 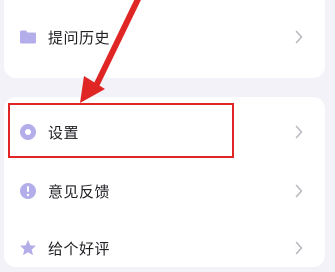 What do you see at coordinates (79, 191) in the screenshot?
I see `menu-item-feedback-label: 意见反馈` at bounding box center [79, 191].